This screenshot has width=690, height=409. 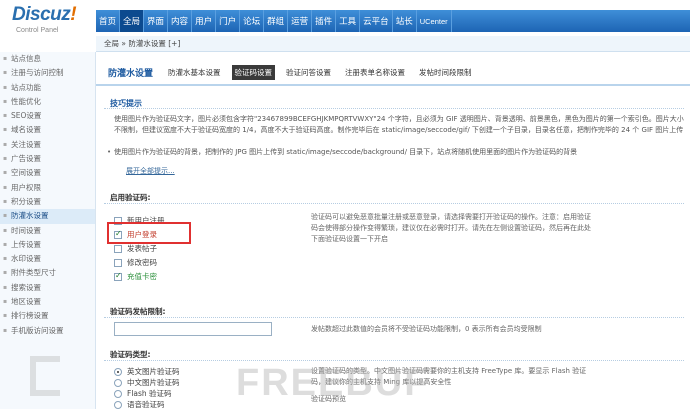 What do you see at coordinates (132, 21) in the screenshot?
I see `topnav-item: 全局` at bounding box center [132, 21].